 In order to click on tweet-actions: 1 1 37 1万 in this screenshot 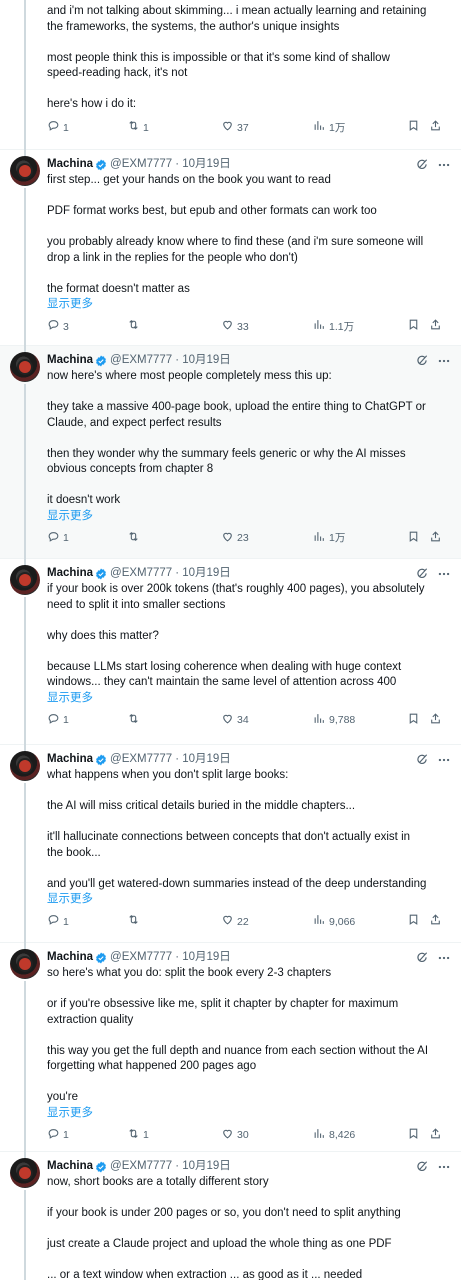, I will do `click(249, 129)`.